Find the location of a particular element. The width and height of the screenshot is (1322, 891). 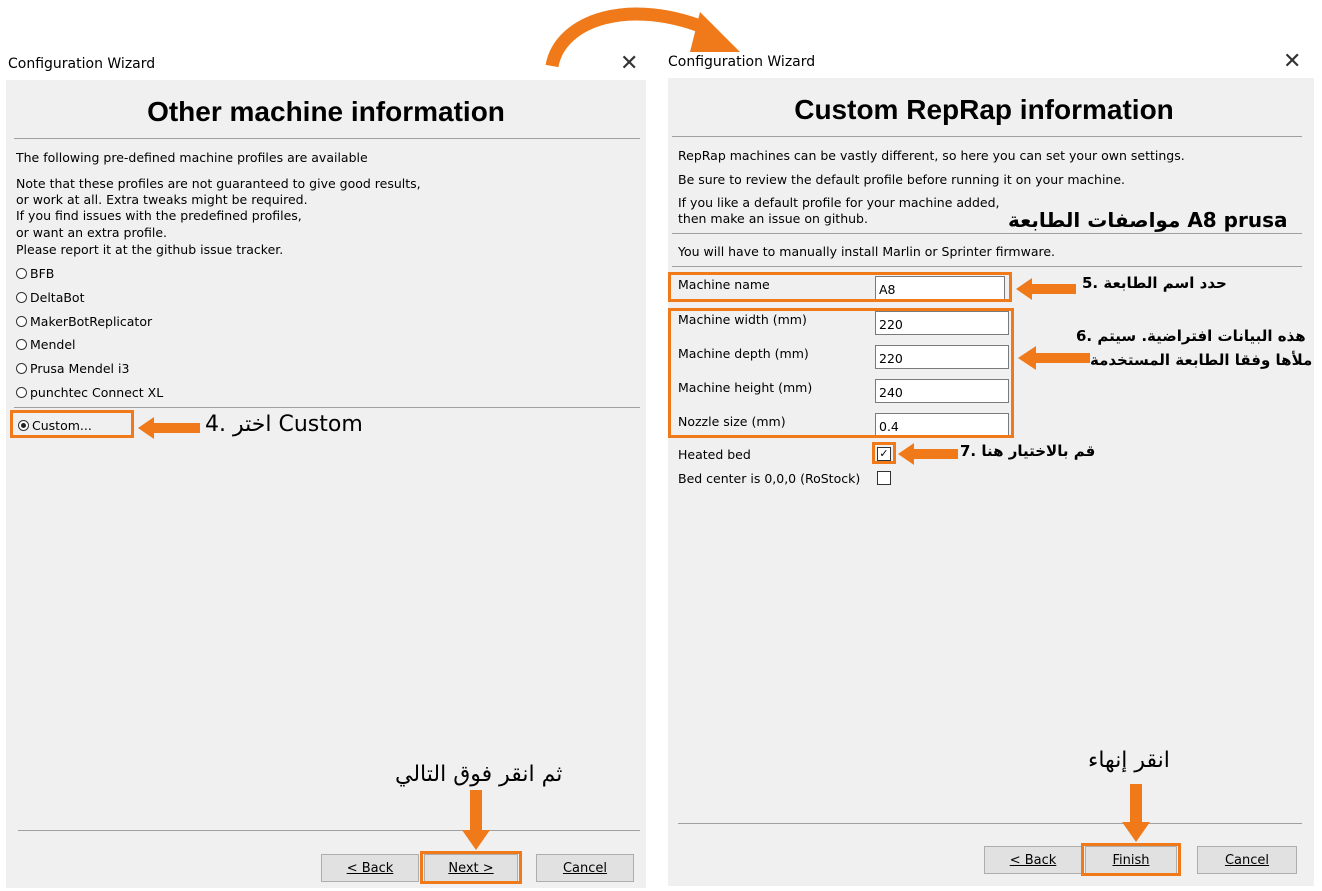

profile-label: punchtec Connect XL is located at coordinates (97, 392).